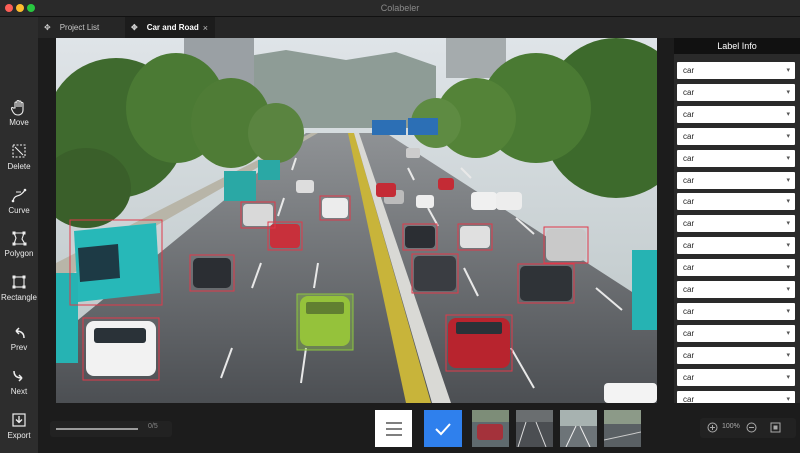 This screenshot has height=453, width=800. What do you see at coordinates (19, 391) in the screenshot?
I see `tool-label: Next` at bounding box center [19, 391].